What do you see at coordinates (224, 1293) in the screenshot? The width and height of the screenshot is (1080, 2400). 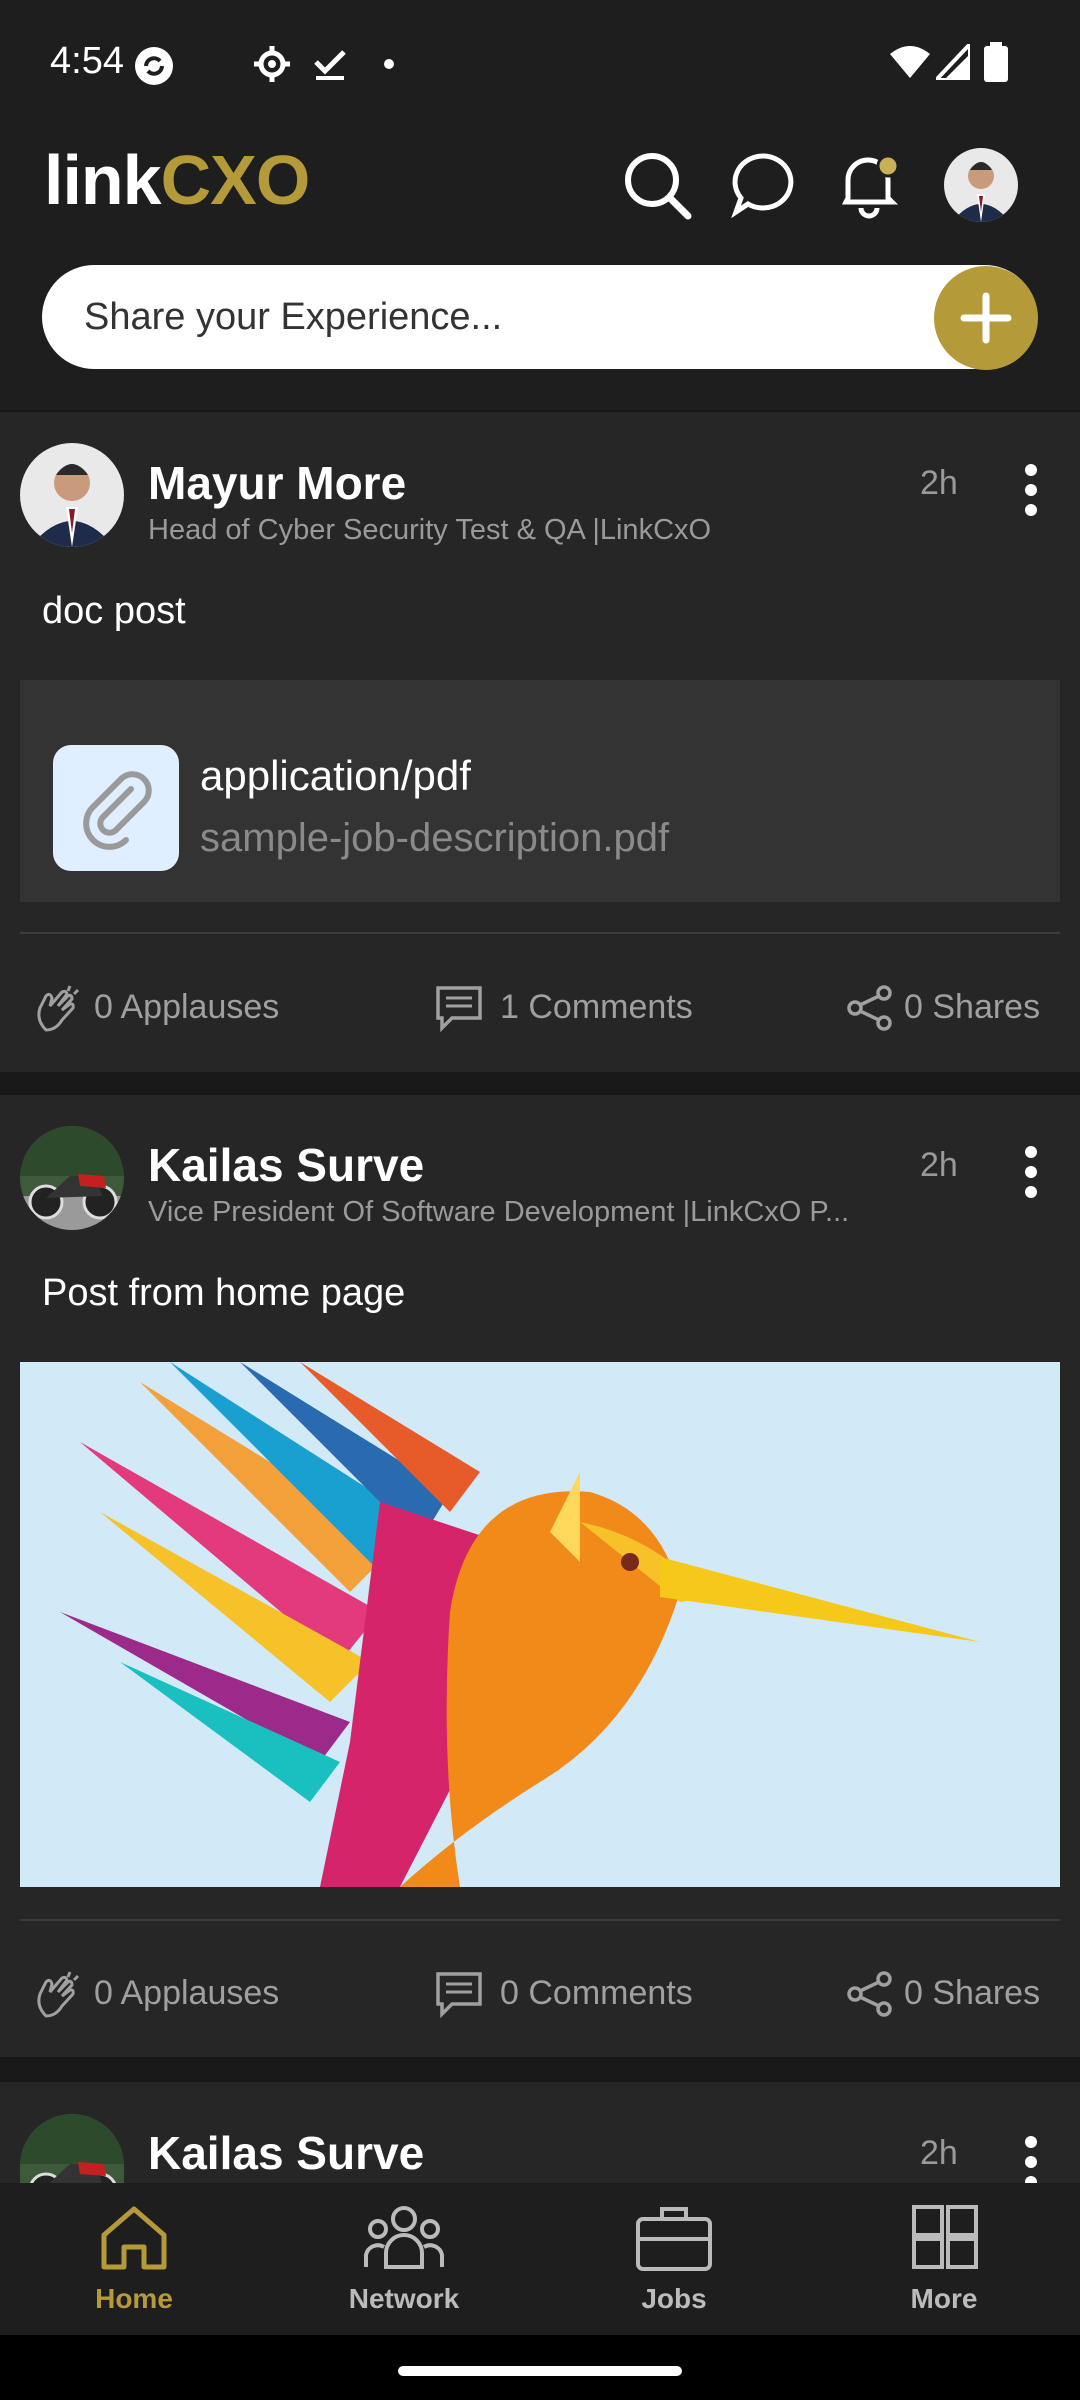 I see `post-text: Post from home page` at bounding box center [224, 1293].